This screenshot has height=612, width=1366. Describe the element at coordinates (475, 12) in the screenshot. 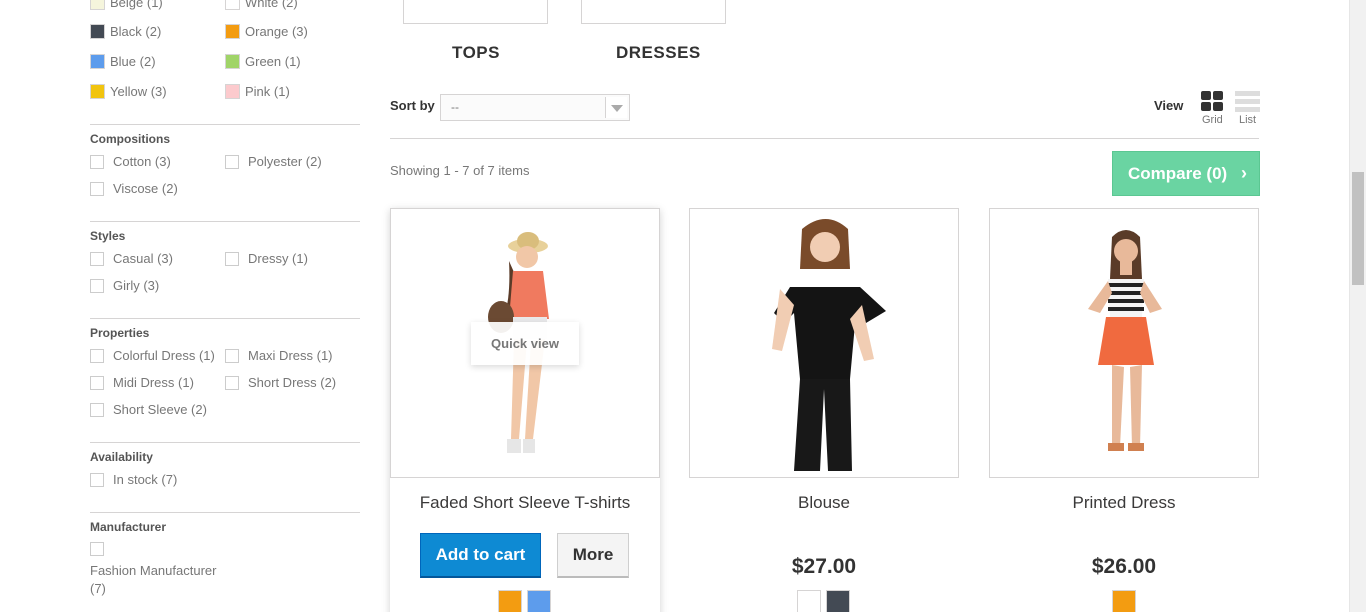

I see `subcategory-image-tops` at that location.